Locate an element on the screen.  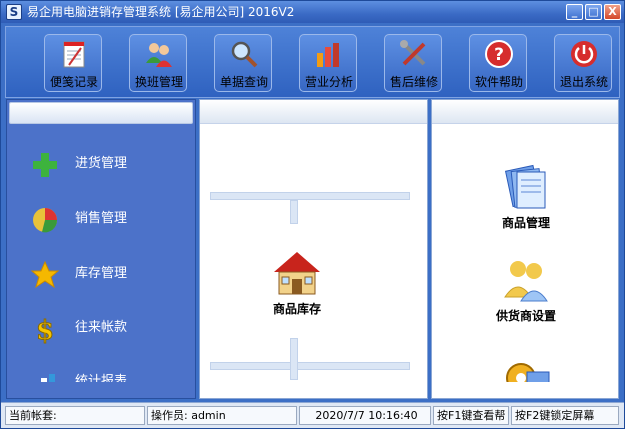
sidebar-item-label: 往来帐款 is located at coordinates (101, 327).